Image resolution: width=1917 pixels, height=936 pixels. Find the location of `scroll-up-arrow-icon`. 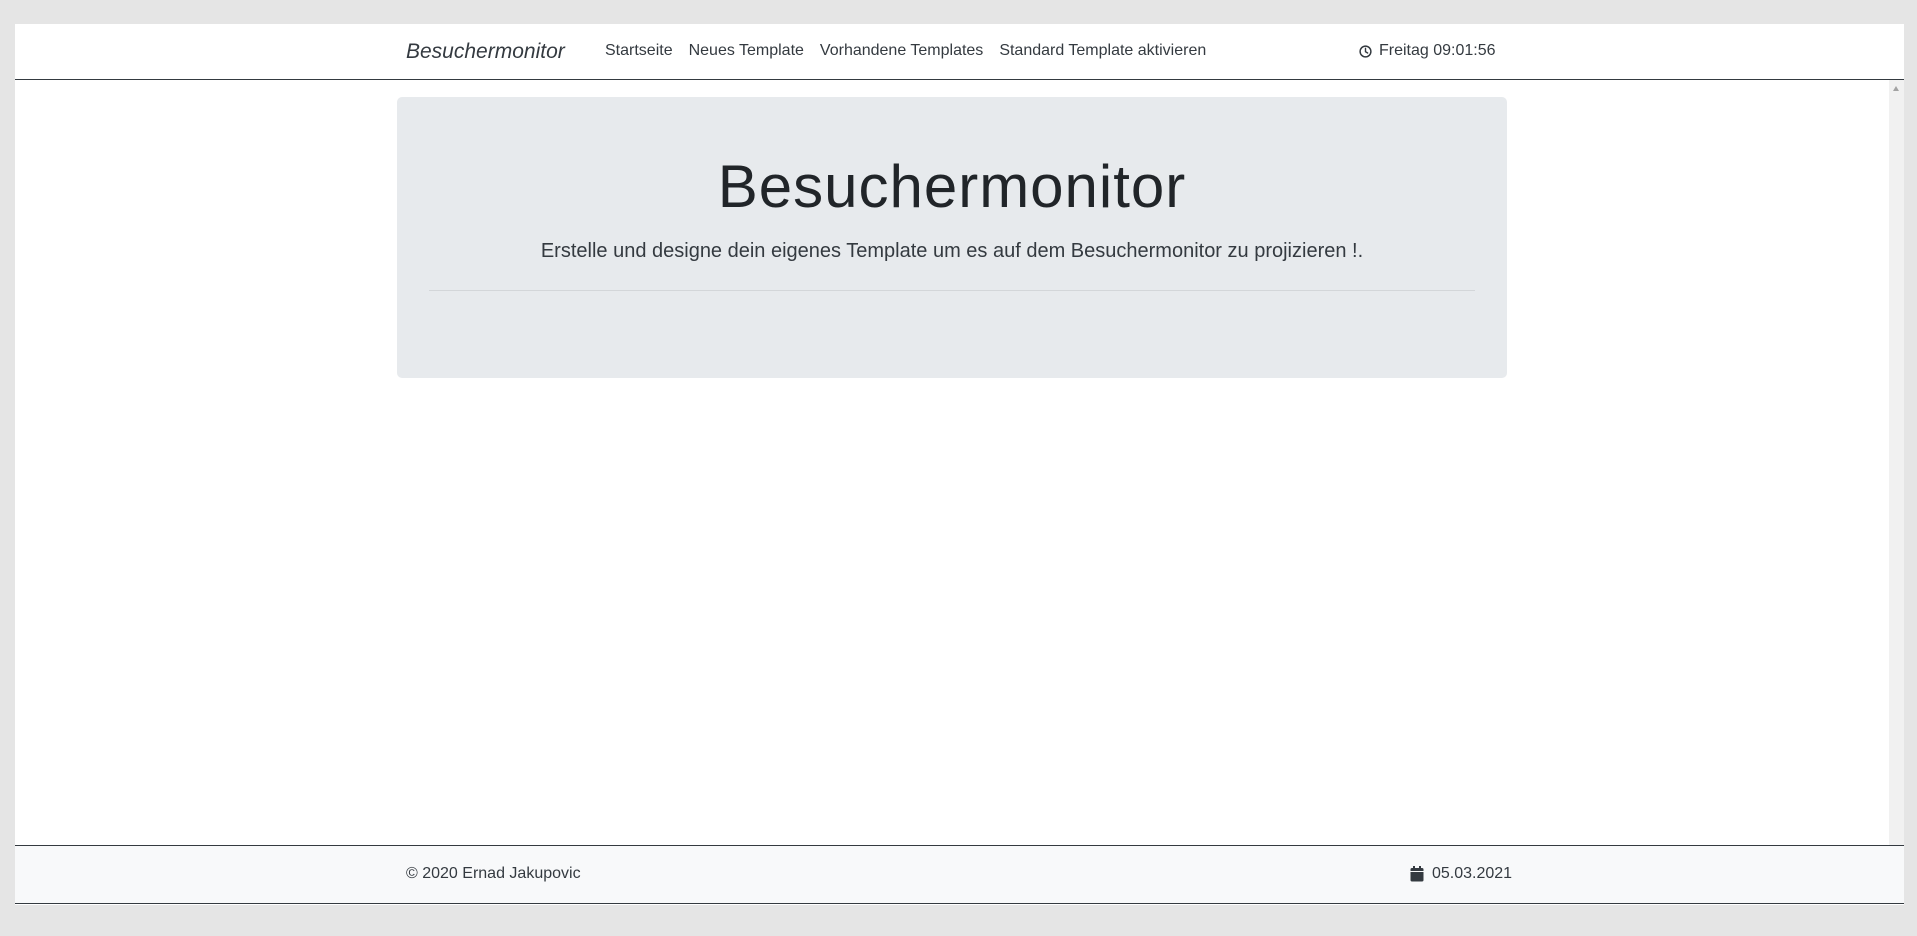

scroll-up-arrow-icon is located at coordinates (1896, 88).